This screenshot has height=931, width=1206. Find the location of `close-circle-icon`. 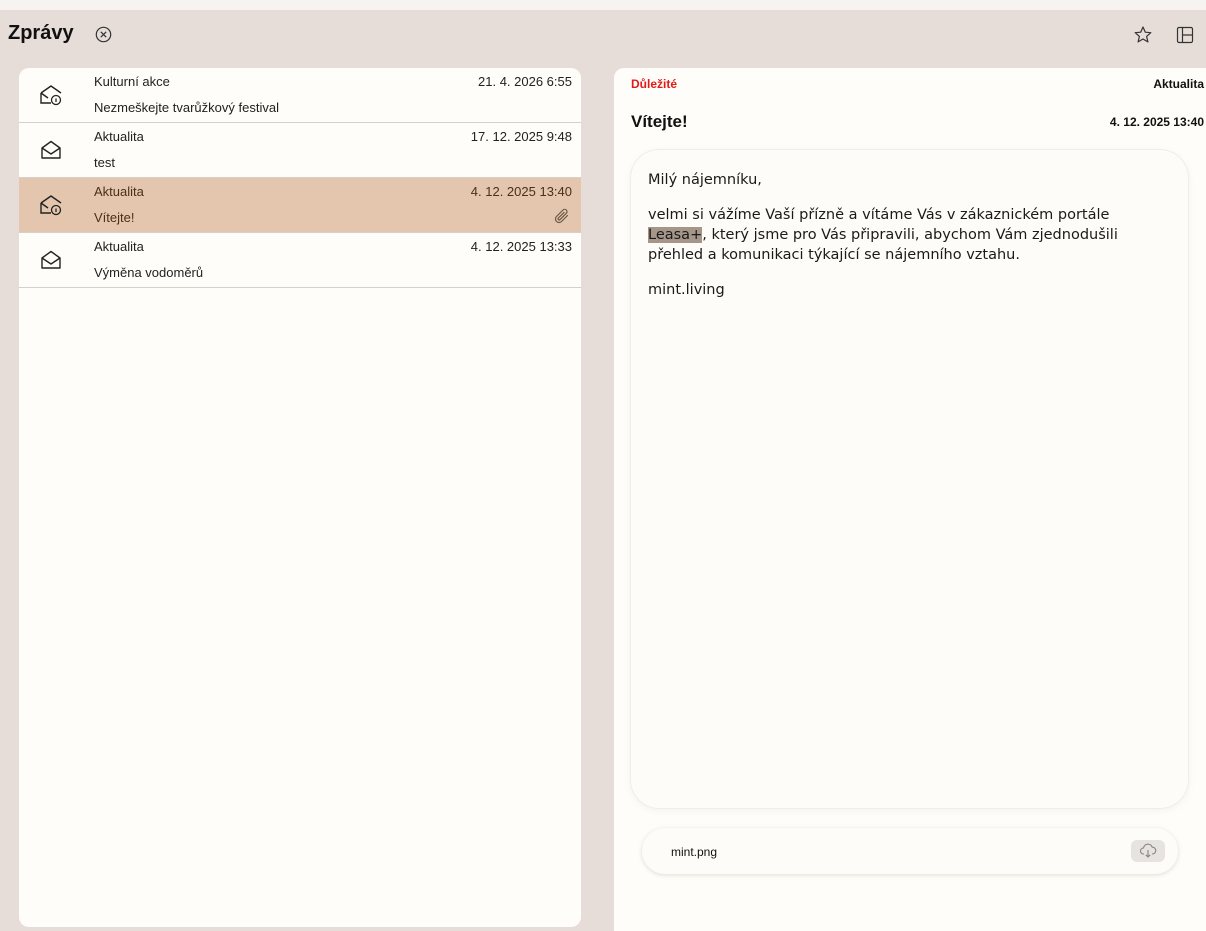

close-circle-icon is located at coordinates (103, 34).